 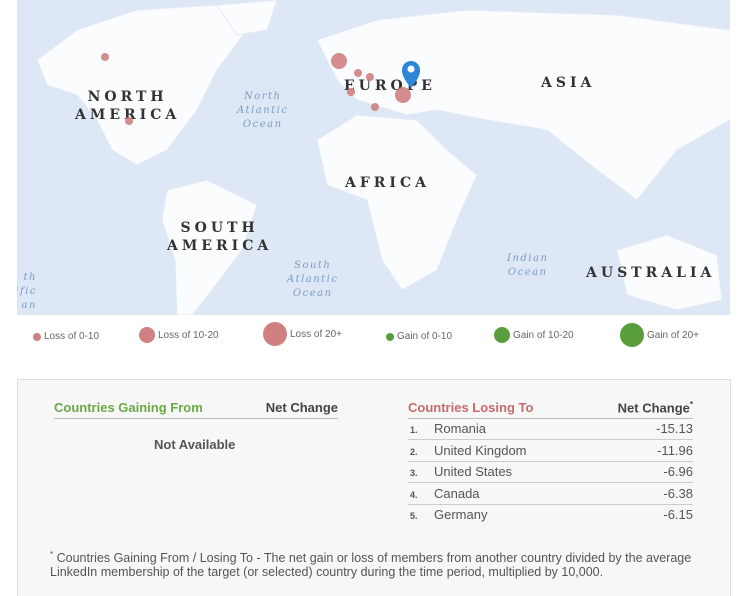 What do you see at coordinates (691, 404) in the screenshot?
I see `asterisk: *` at bounding box center [691, 404].